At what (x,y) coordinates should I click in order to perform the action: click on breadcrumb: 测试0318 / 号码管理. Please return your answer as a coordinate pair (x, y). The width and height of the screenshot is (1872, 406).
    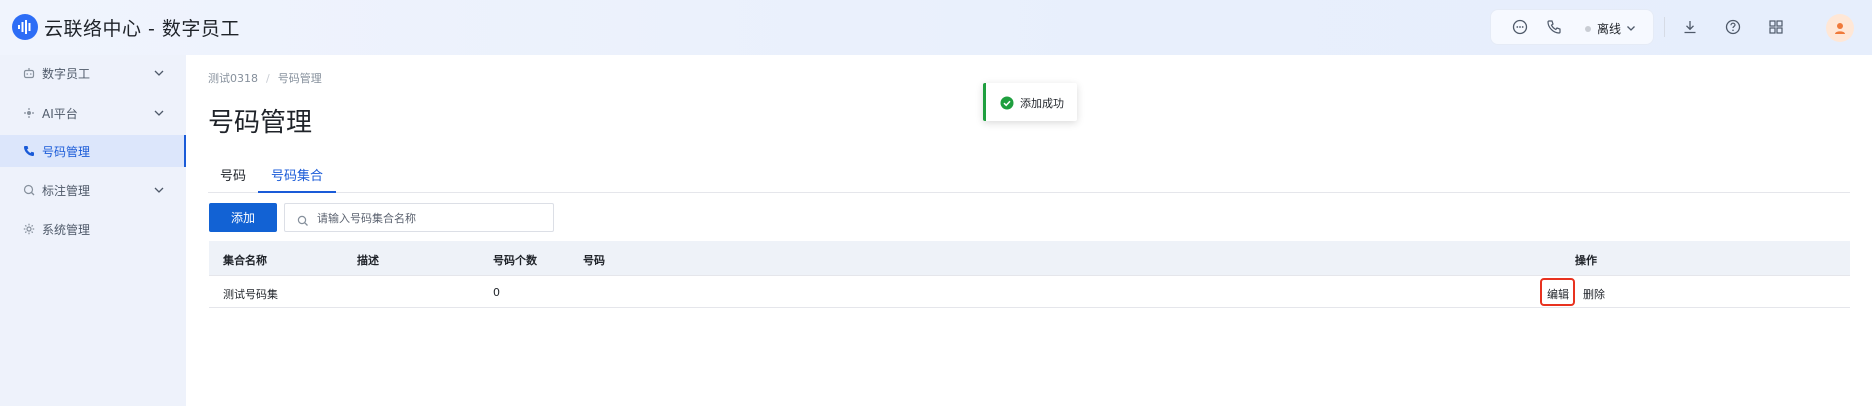
    Looking at the image, I should click on (265, 78).